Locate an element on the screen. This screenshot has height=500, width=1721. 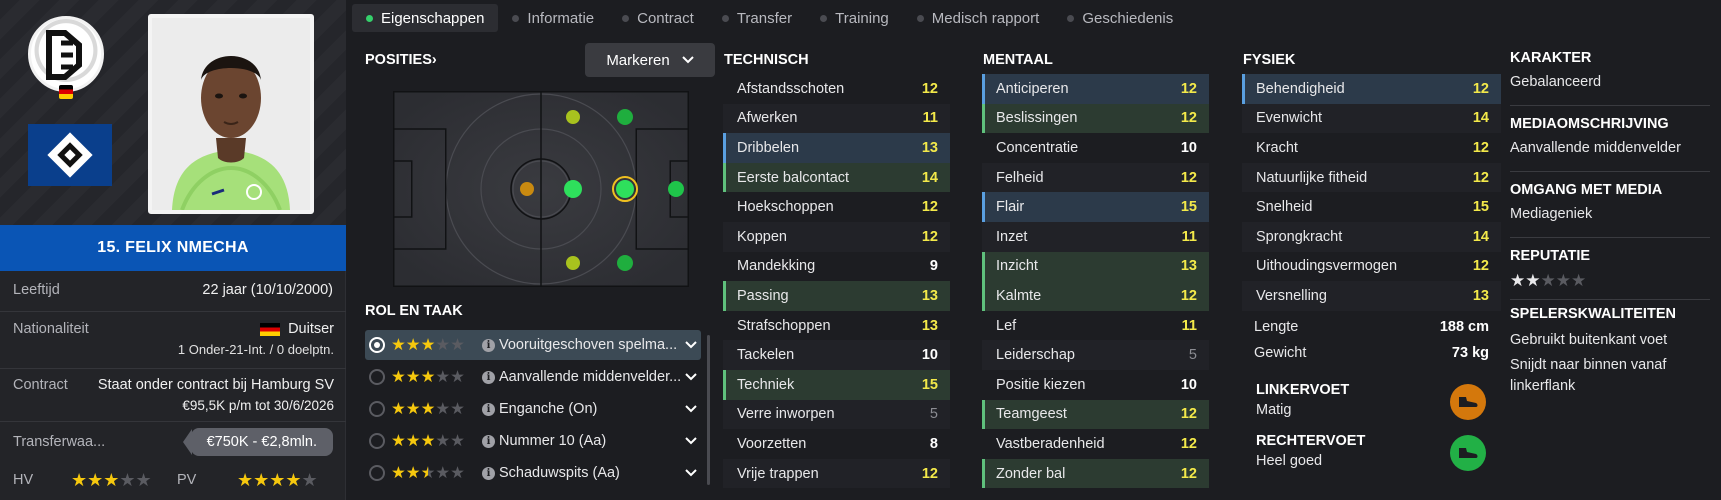
tab-training: Training is located at coordinates (854, 18).